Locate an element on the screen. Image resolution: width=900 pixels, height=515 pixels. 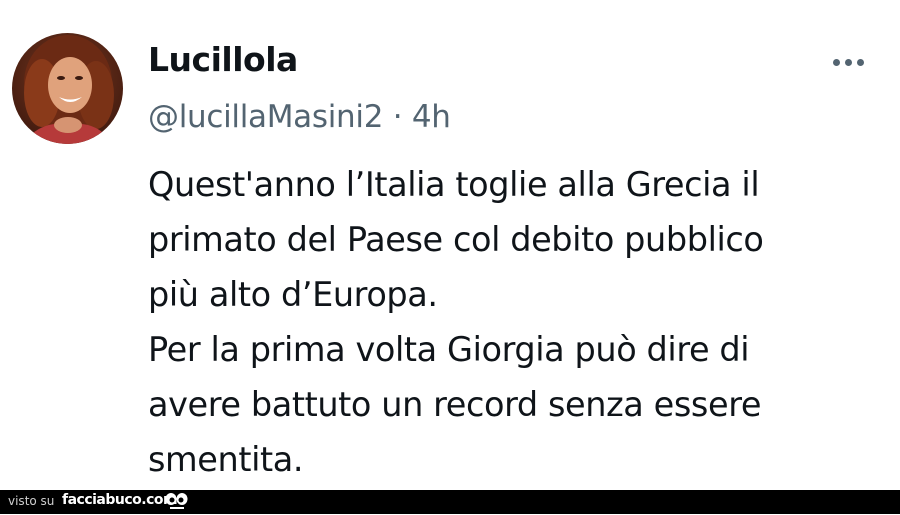
watermark-site: facciabuco.com is located at coordinates (120, 500).